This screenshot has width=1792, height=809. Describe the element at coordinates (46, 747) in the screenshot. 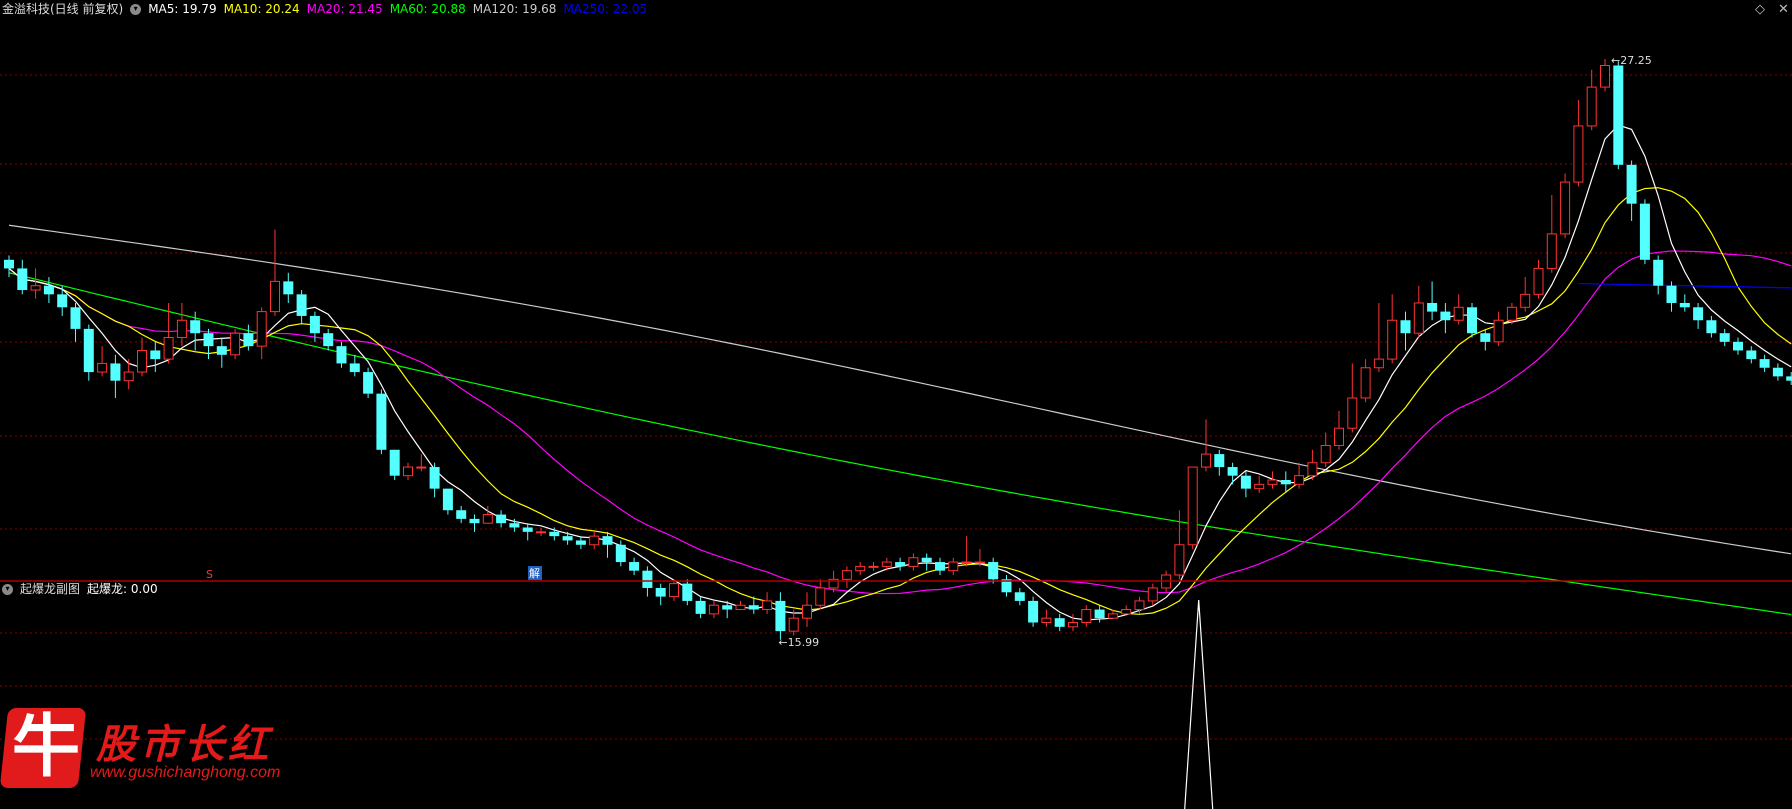

I see `logo-char: 牛` at that location.